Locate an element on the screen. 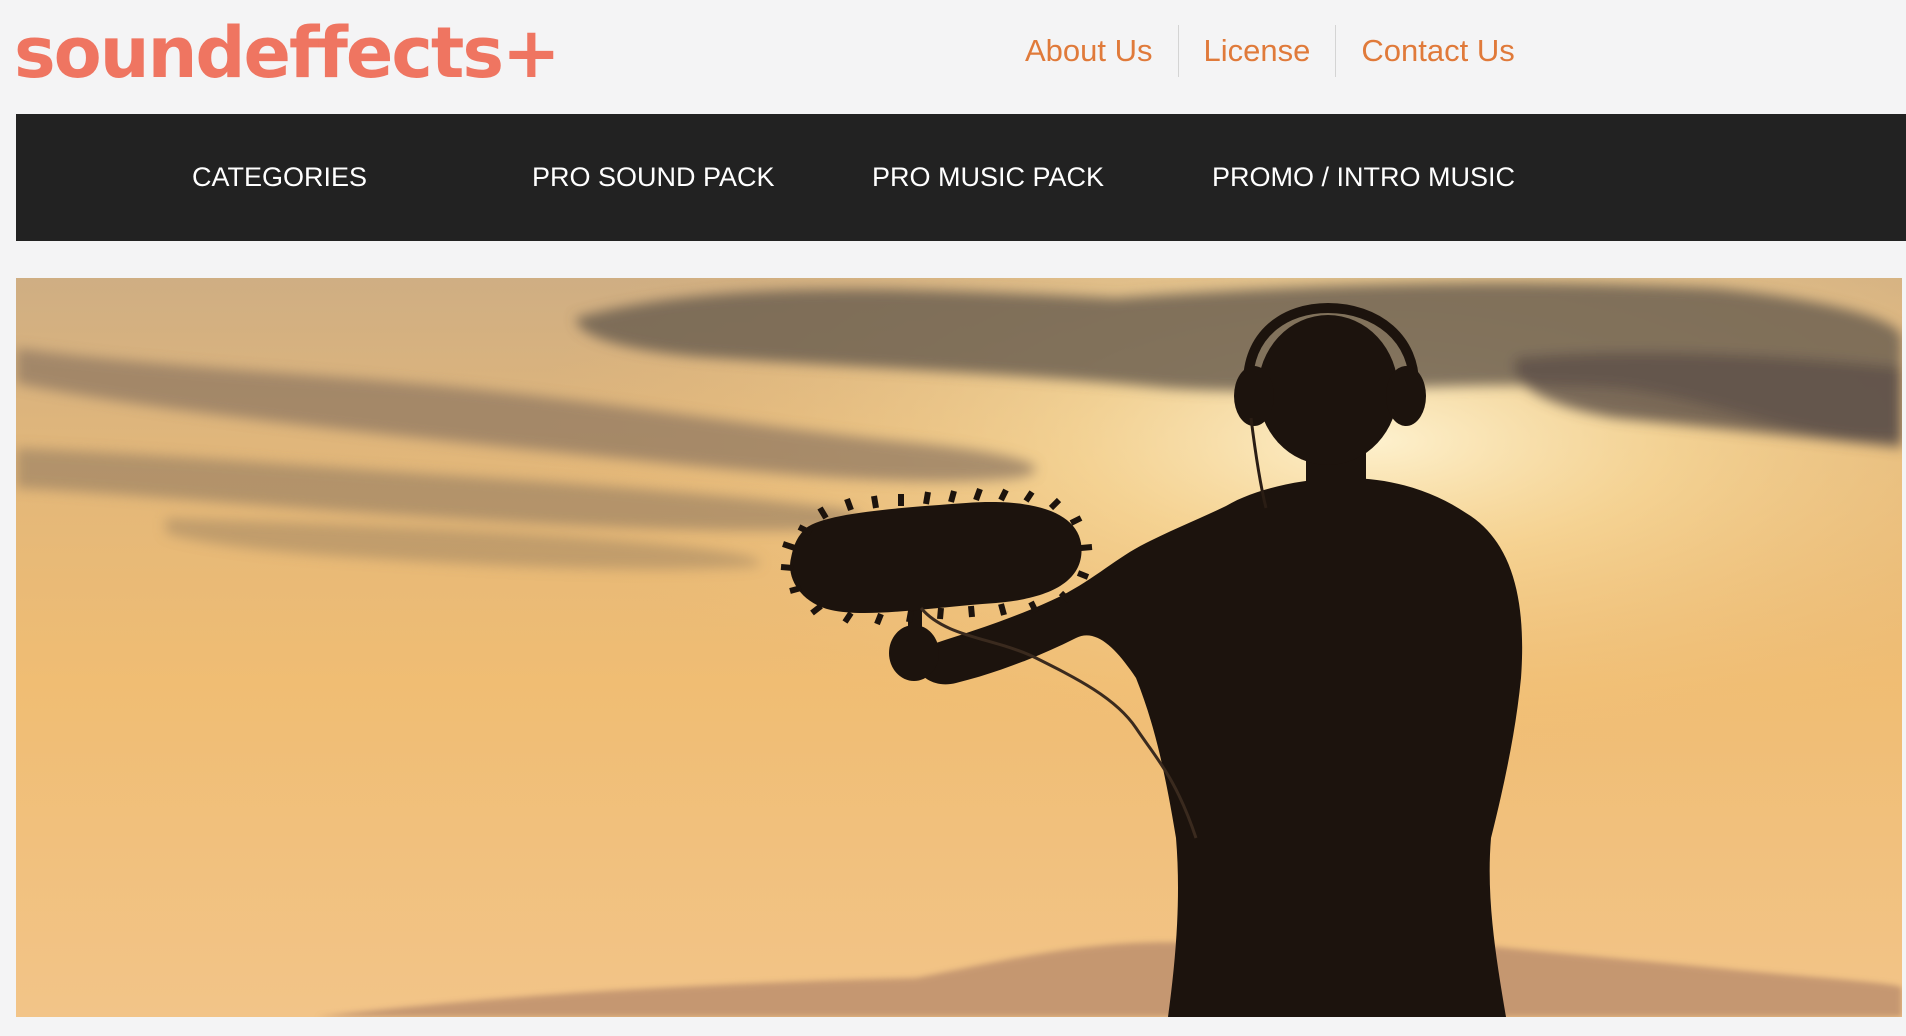 This screenshot has height=1036, width=1906. site-logo: soundeffects+ is located at coordinates (287, 53).